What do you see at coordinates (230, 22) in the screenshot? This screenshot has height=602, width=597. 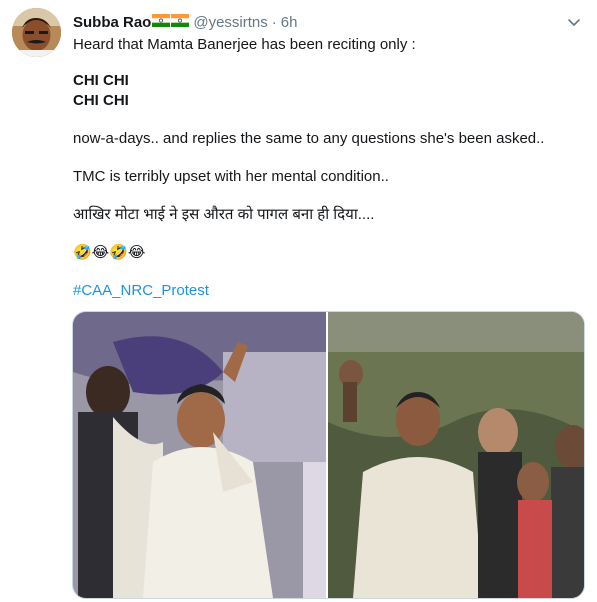 I see `author-handle: @yessirtns` at bounding box center [230, 22].